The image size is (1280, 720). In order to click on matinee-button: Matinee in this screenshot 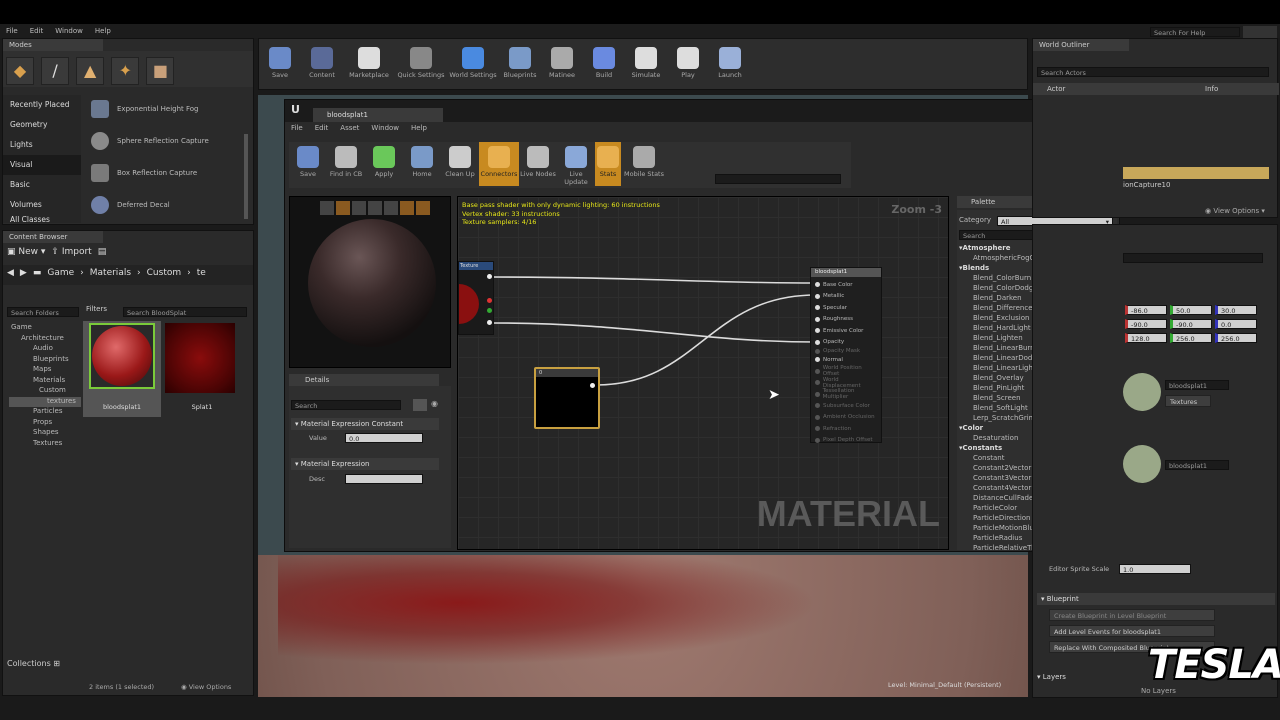, I will do `click(562, 61)`.